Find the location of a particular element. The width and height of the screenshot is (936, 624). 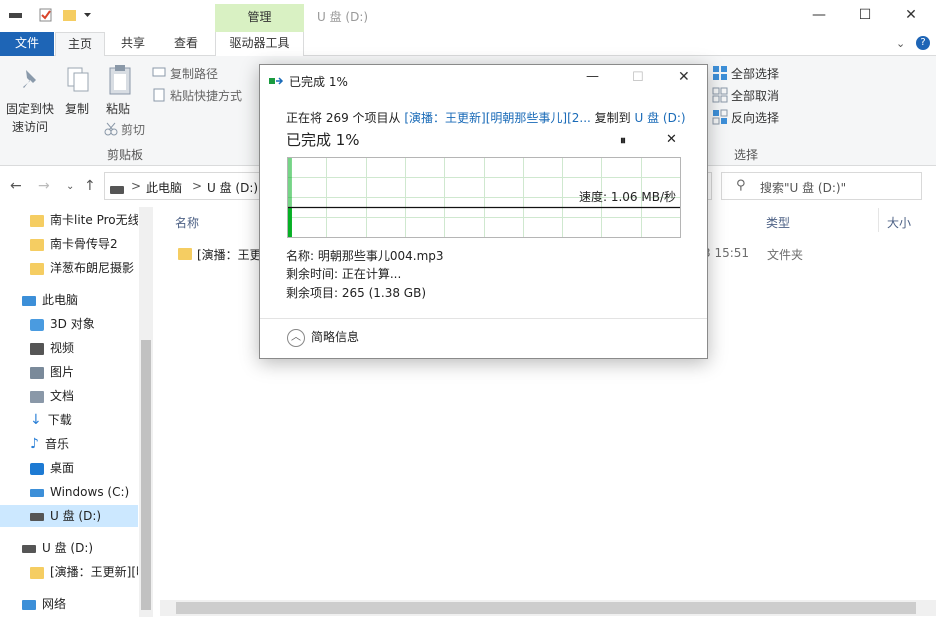

pause-button: ⏸ is located at coordinates (623, 140).